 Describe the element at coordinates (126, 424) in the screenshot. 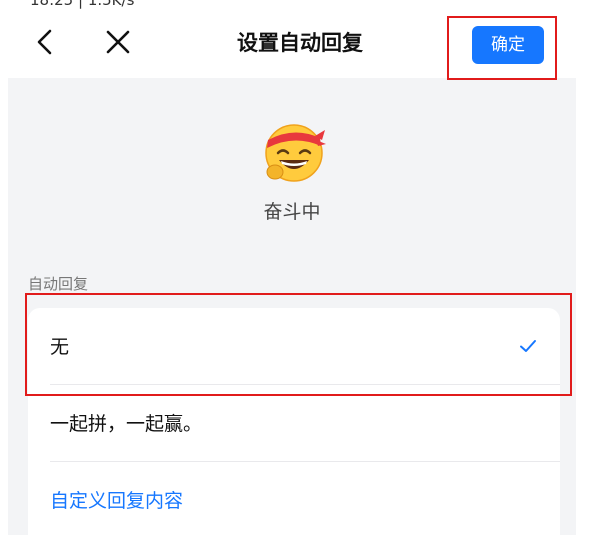

I see `option-label: 一起拼，一起赢。` at that location.